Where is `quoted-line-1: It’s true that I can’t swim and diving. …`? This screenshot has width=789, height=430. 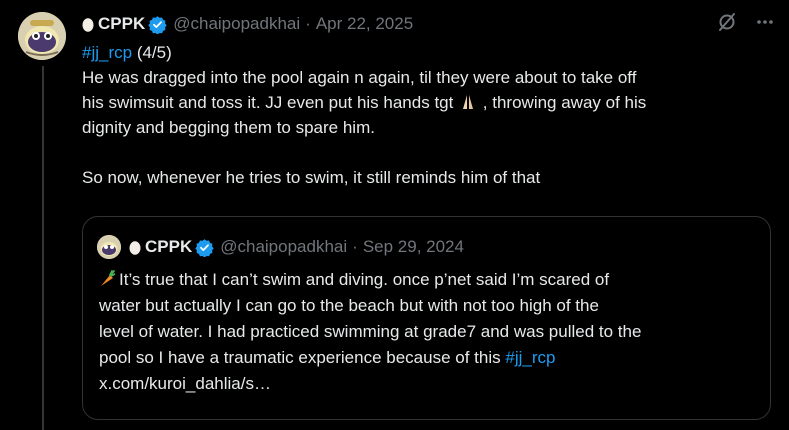 quoted-line-1: It’s true that I can’t swim and diving. … is located at coordinates (364, 279).